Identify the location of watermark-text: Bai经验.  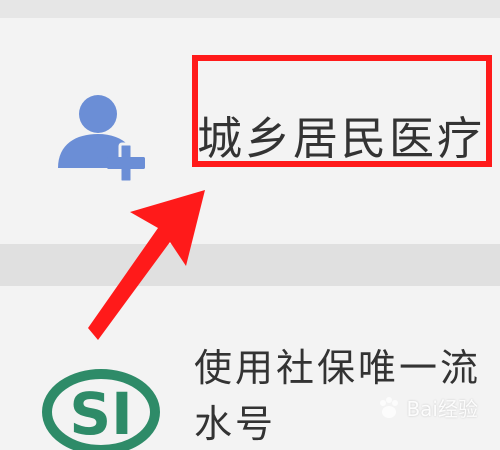
(442, 409).